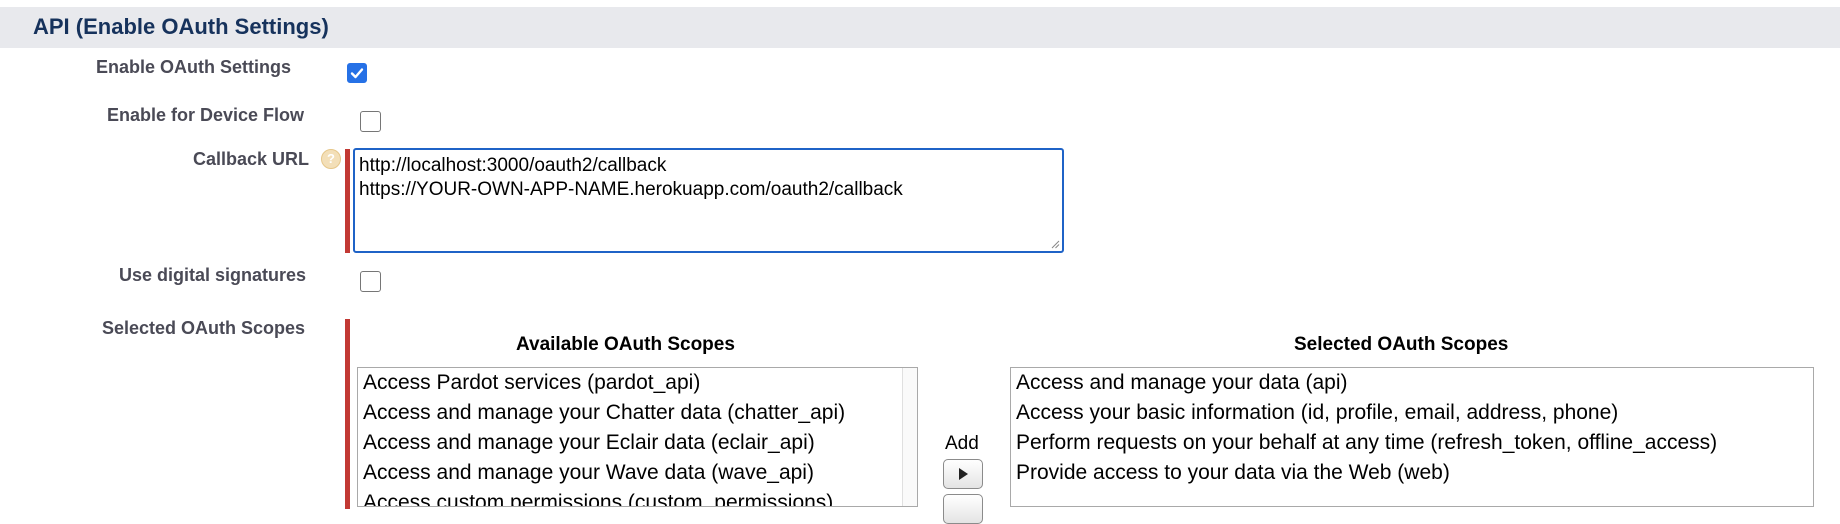 This screenshot has height=524, width=1840. I want to click on callback-url-label: Callback URL, so click(251, 159).